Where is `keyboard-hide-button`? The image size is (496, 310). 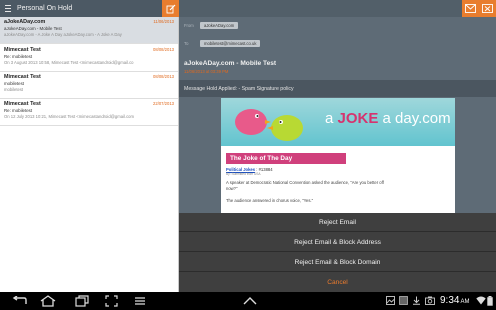 keyboard-hide-button is located at coordinates (250, 301).